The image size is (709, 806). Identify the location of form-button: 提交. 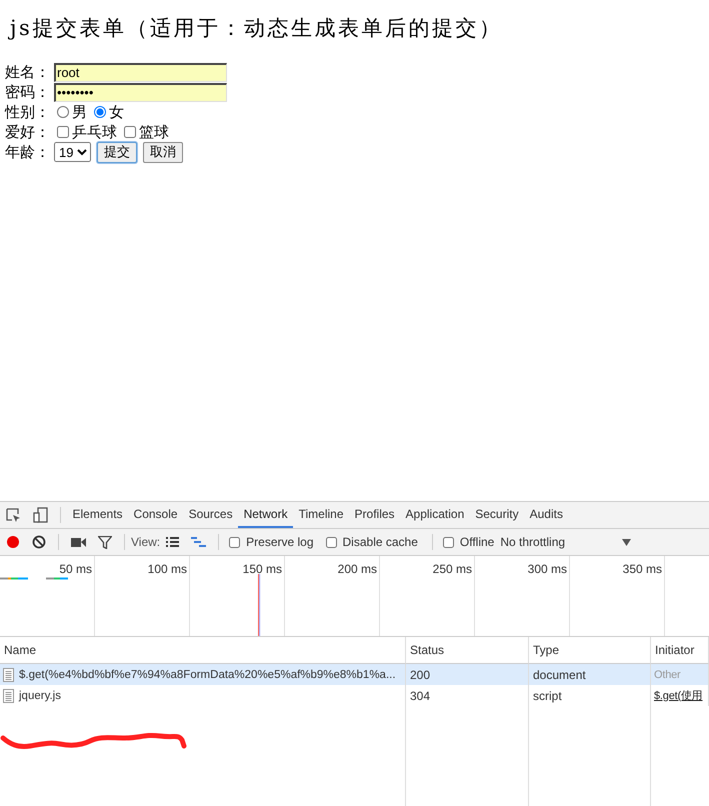
(117, 152).